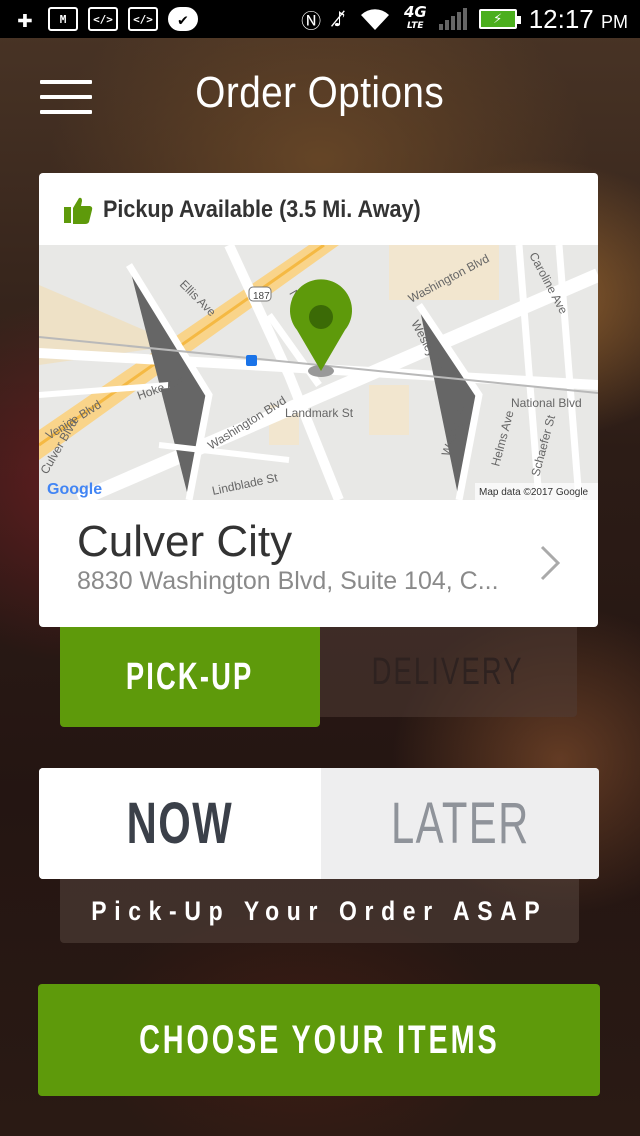 The height and width of the screenshot is (1136, 640). I want to click on pickup-label: PICK-UP, so click(190, 676).